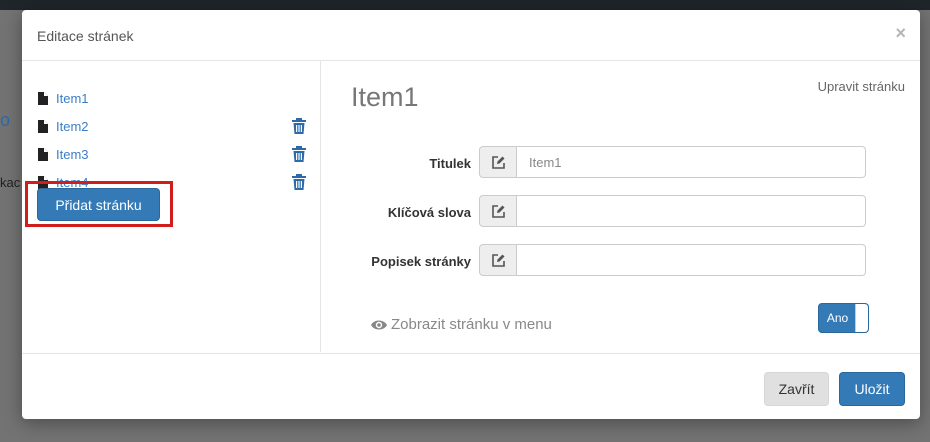 The height and width of the screenshot is (442, 930). Describe the element at coordinates (837, 318) in the screenshot. I see `toggle-on-label: Ano` at that location.